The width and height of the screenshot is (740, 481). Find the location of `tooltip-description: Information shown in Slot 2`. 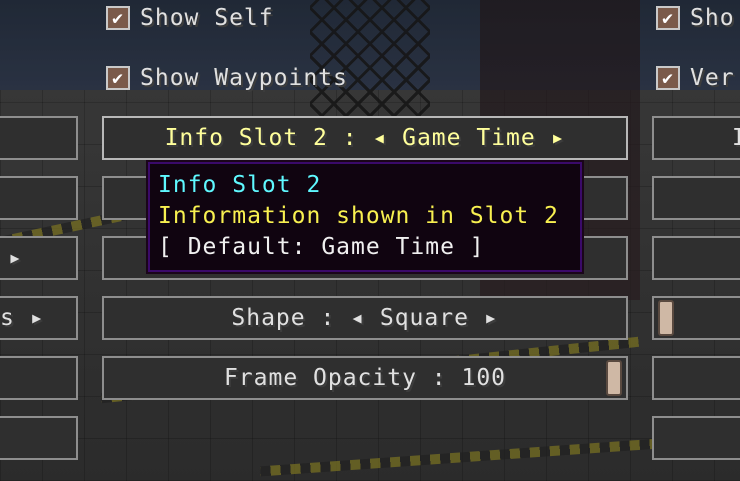

tooltip-description: Information shown in Slot 2 is located at coordinates (358, 216).